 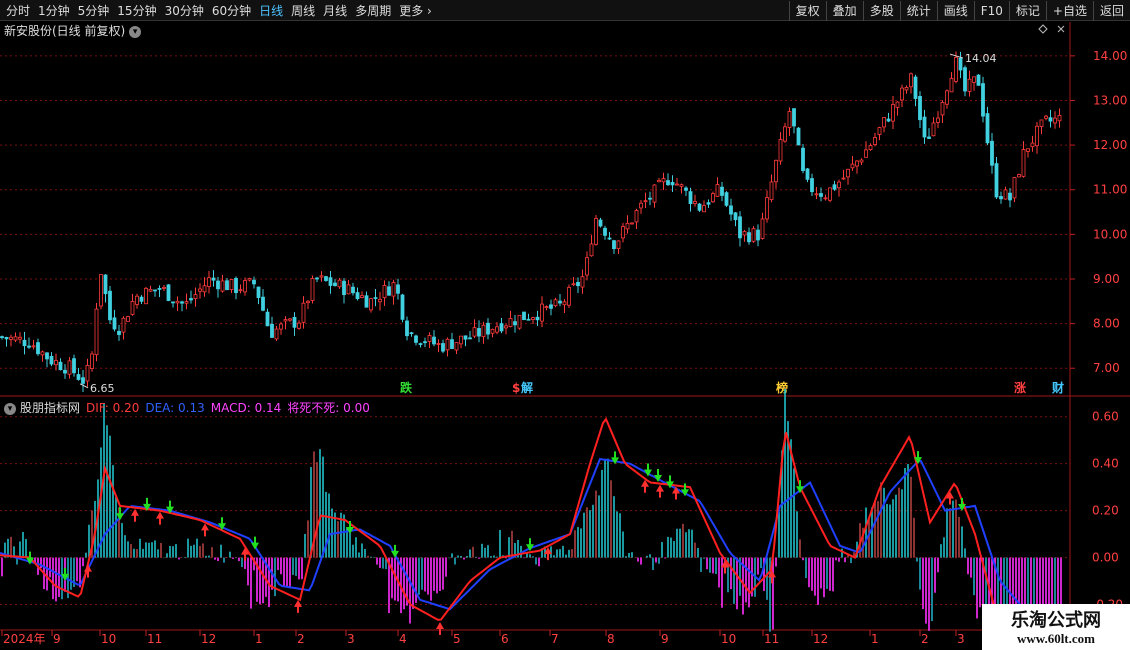 I want to click on time-tick-label: 10, so click(x=728, y=639).